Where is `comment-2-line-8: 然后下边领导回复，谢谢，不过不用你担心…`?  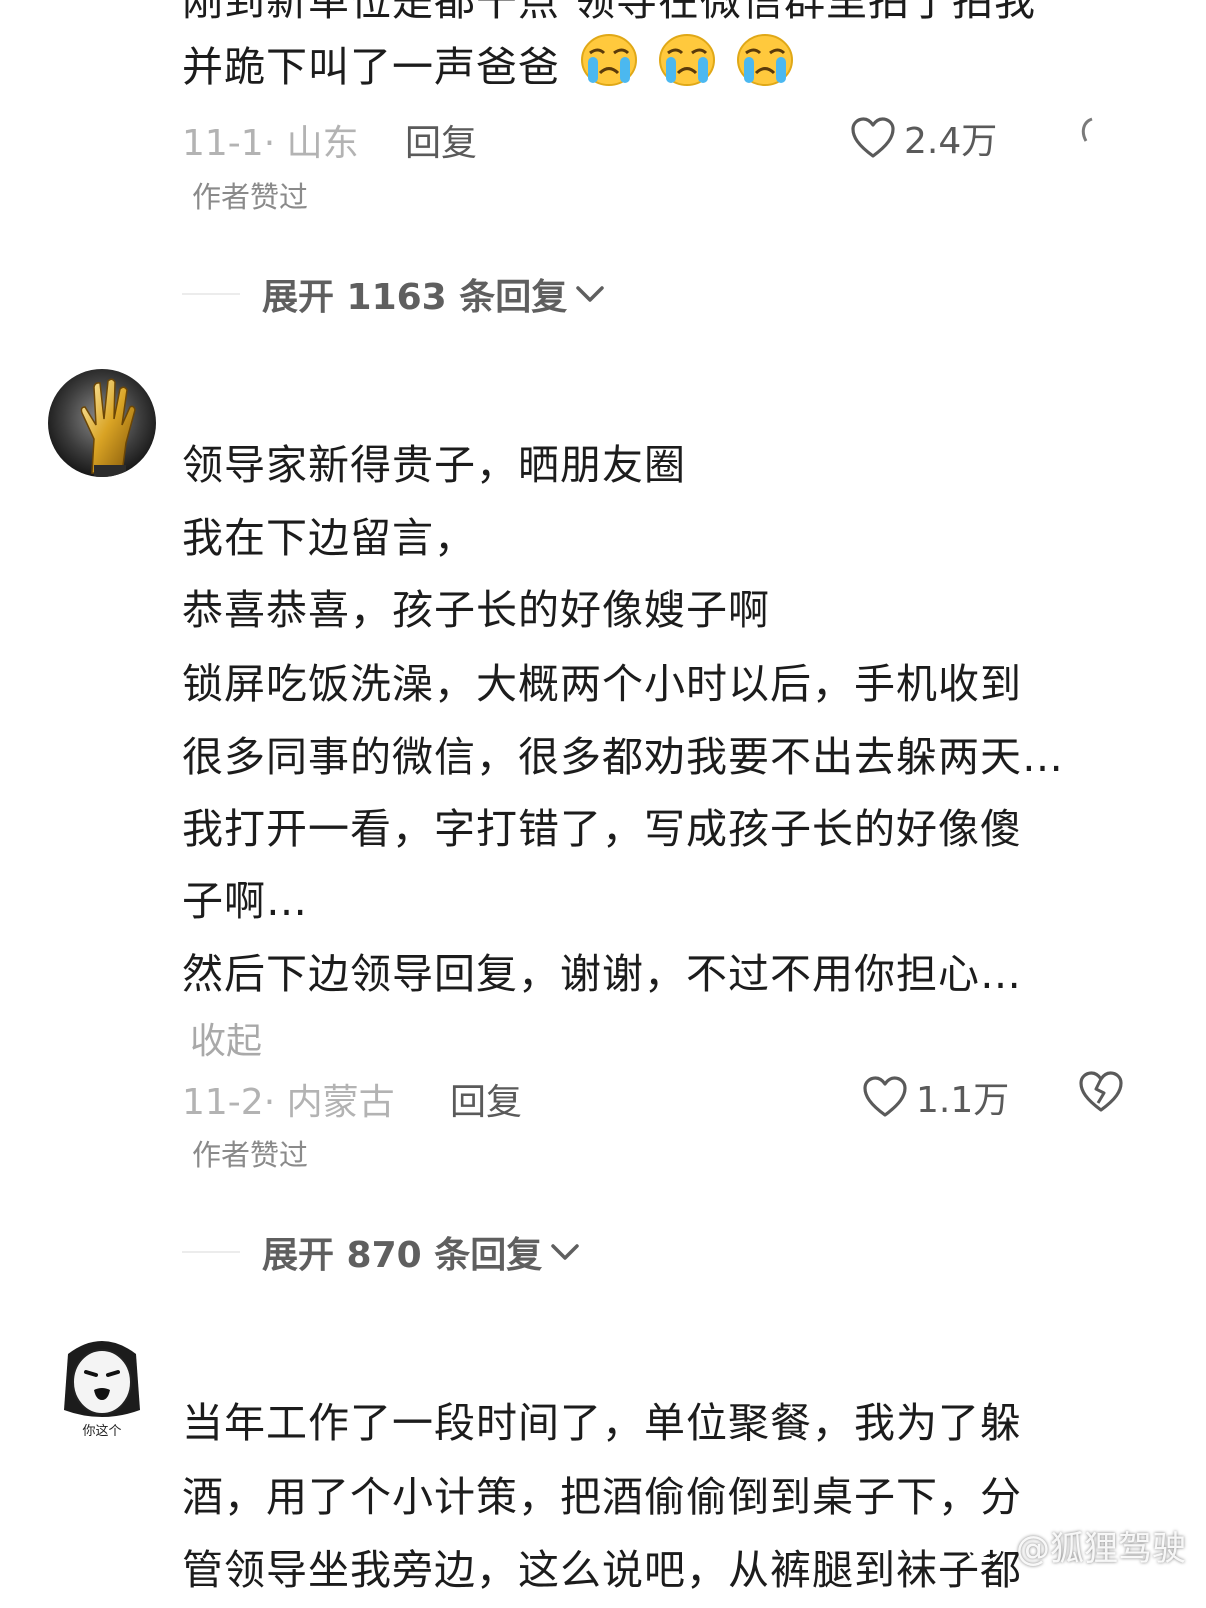 comment-2-line-8: 然后下边领导回复，谢谢，不过不用你担心… is located at coordinates (602, 974).